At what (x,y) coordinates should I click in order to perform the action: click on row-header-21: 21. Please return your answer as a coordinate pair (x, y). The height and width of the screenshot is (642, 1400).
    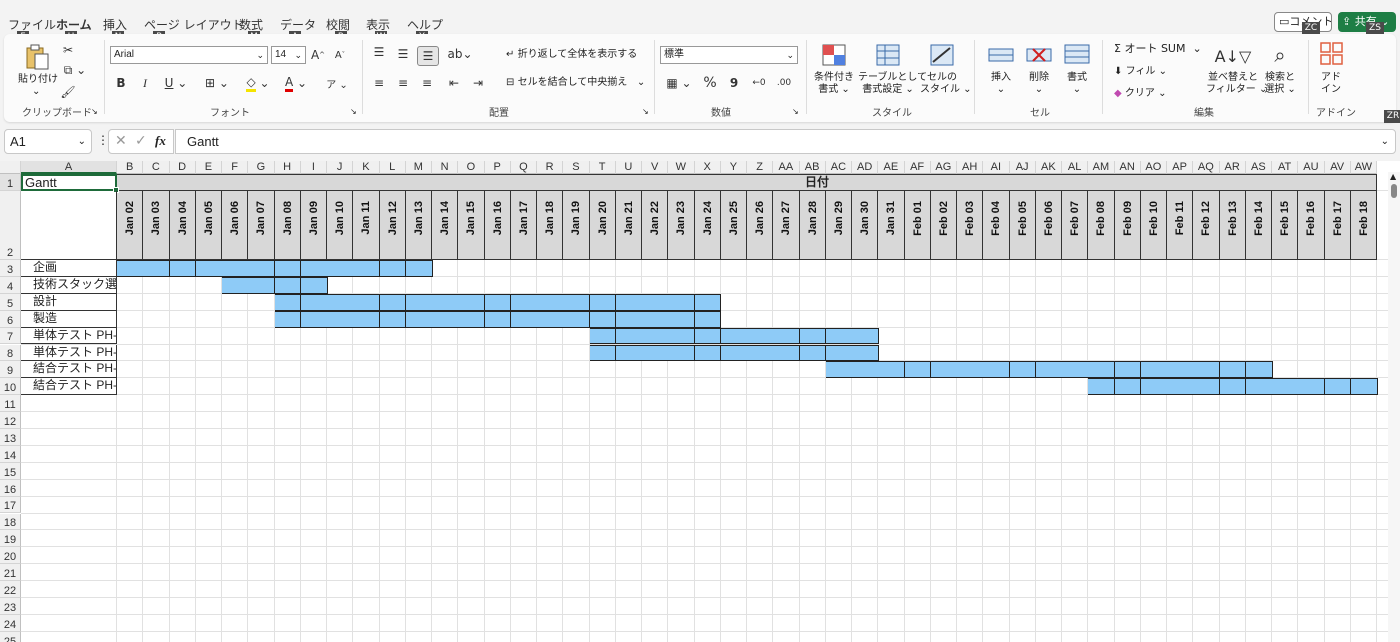
    Looking at the image, I should click on (10, 573).